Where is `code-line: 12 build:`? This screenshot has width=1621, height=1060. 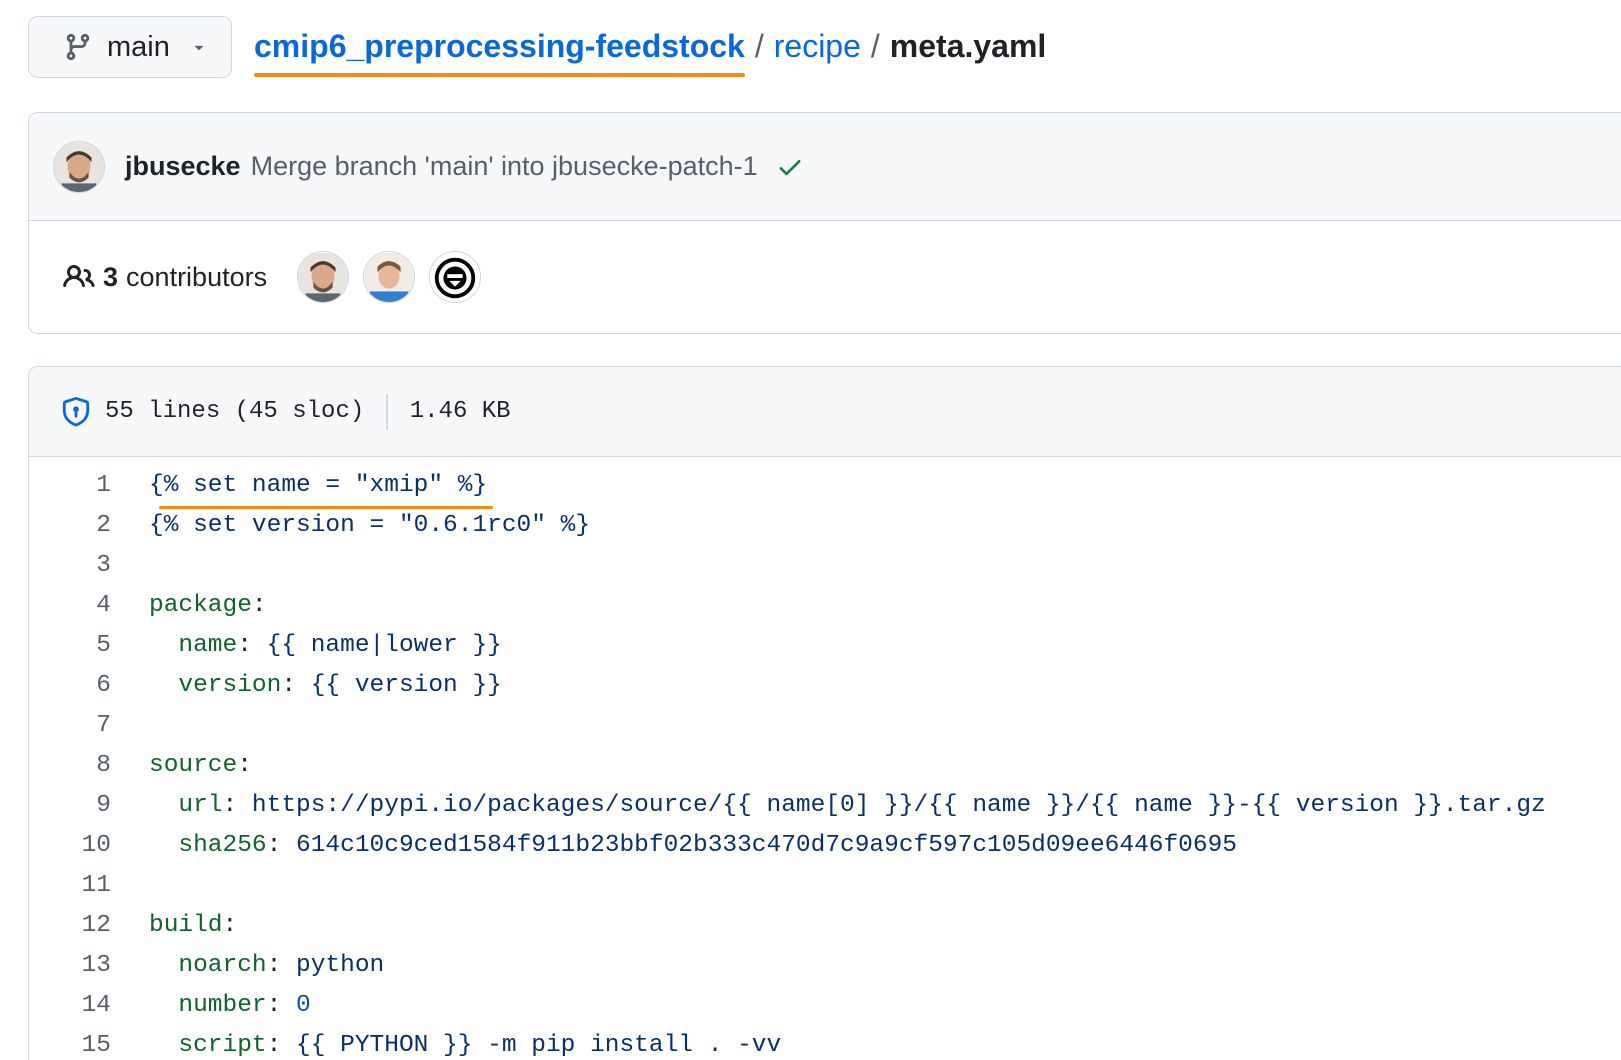 code-line: 12 build: is located at coordinates (825, 925).